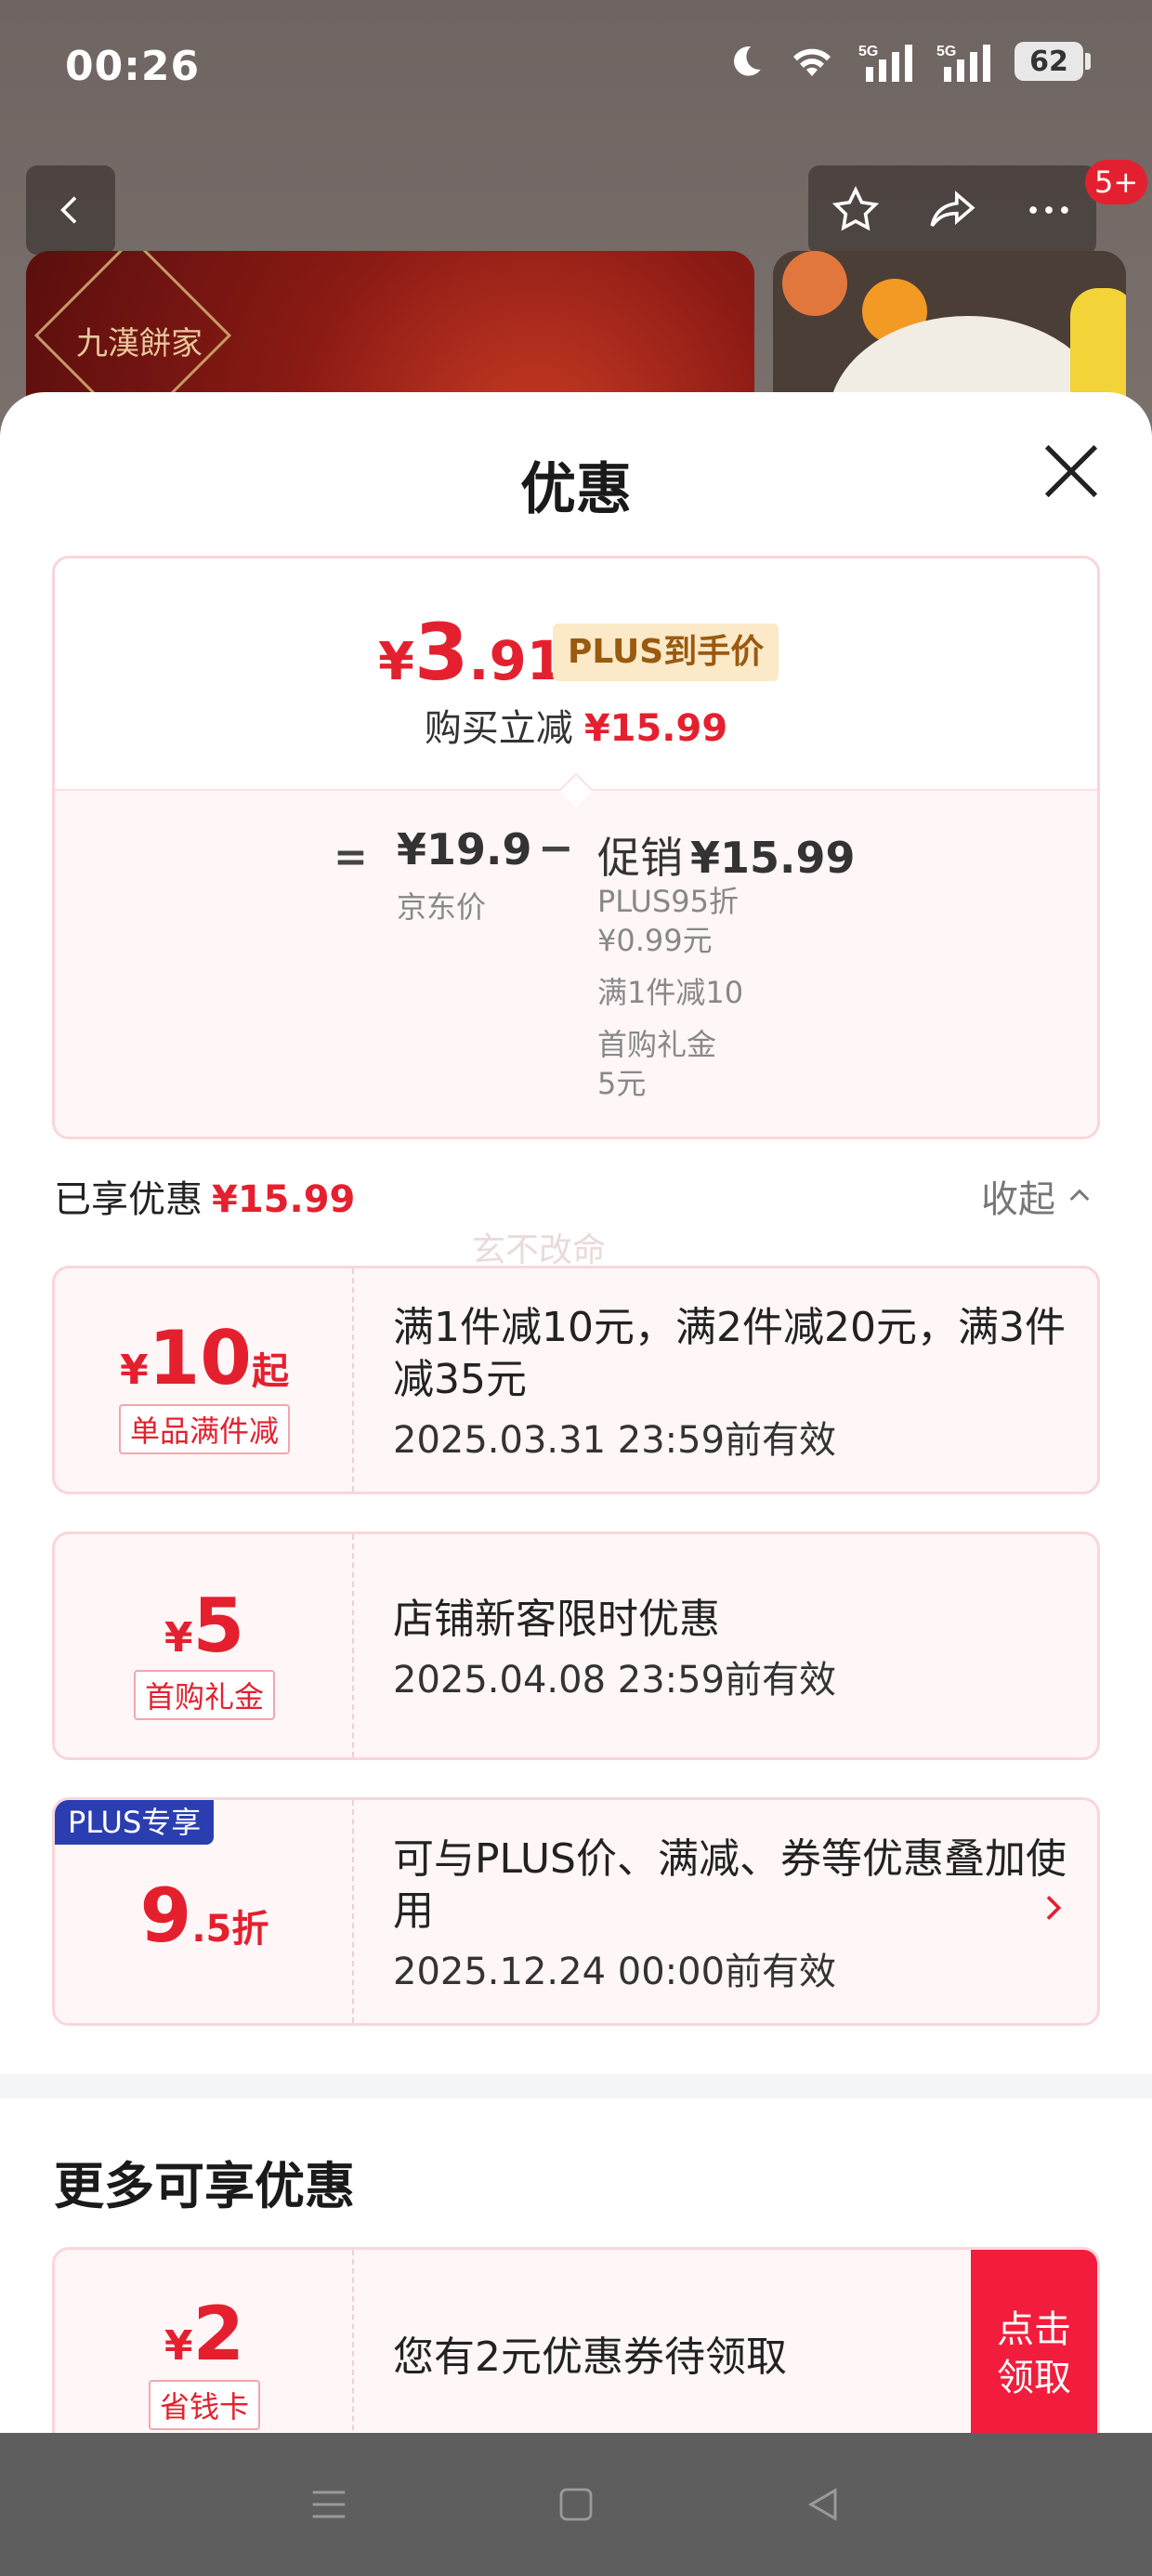  I want to click on promo-detail: ¥0.99元, so click(655, 940).